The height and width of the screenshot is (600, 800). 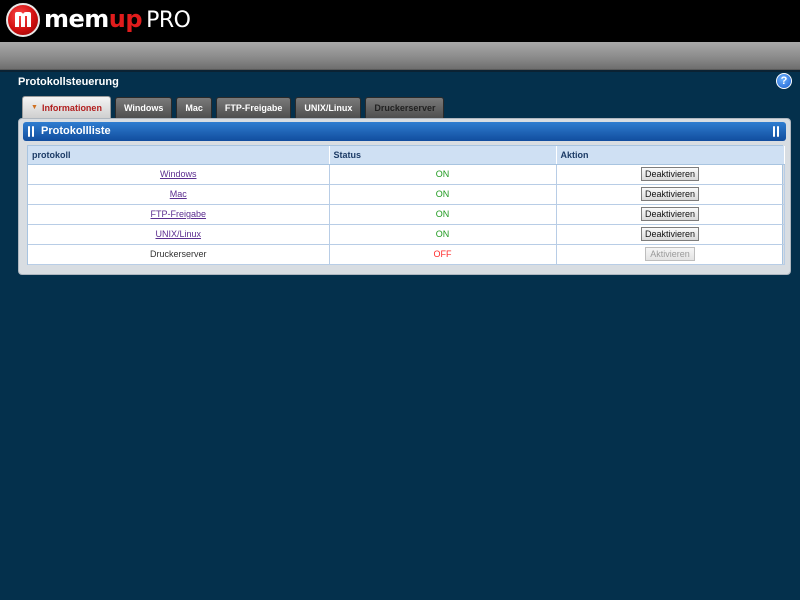 I want to click on deactivate-ftp-button: Deaktivieren, so click(x=670, y=214).